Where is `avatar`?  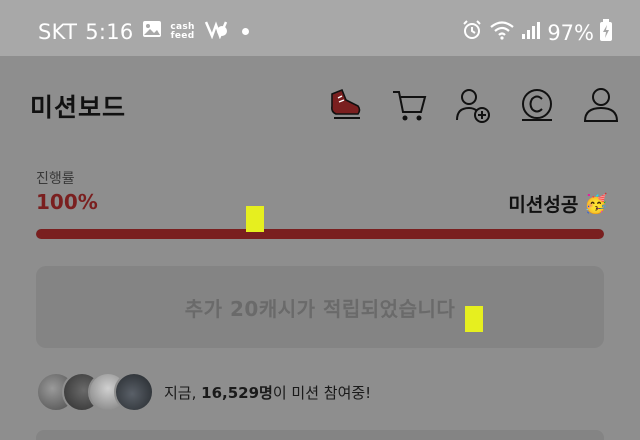
avatar is located at coordinates (134, 392).